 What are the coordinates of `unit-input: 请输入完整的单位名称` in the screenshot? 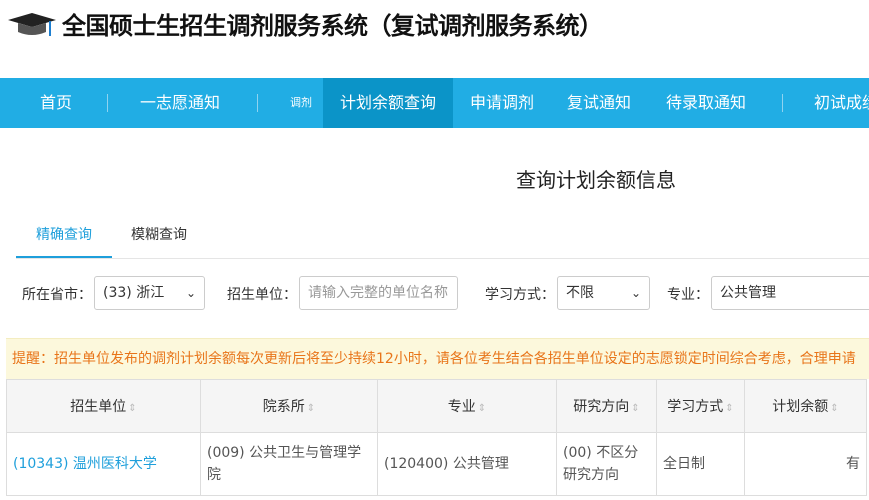 It's located at (378, 293).